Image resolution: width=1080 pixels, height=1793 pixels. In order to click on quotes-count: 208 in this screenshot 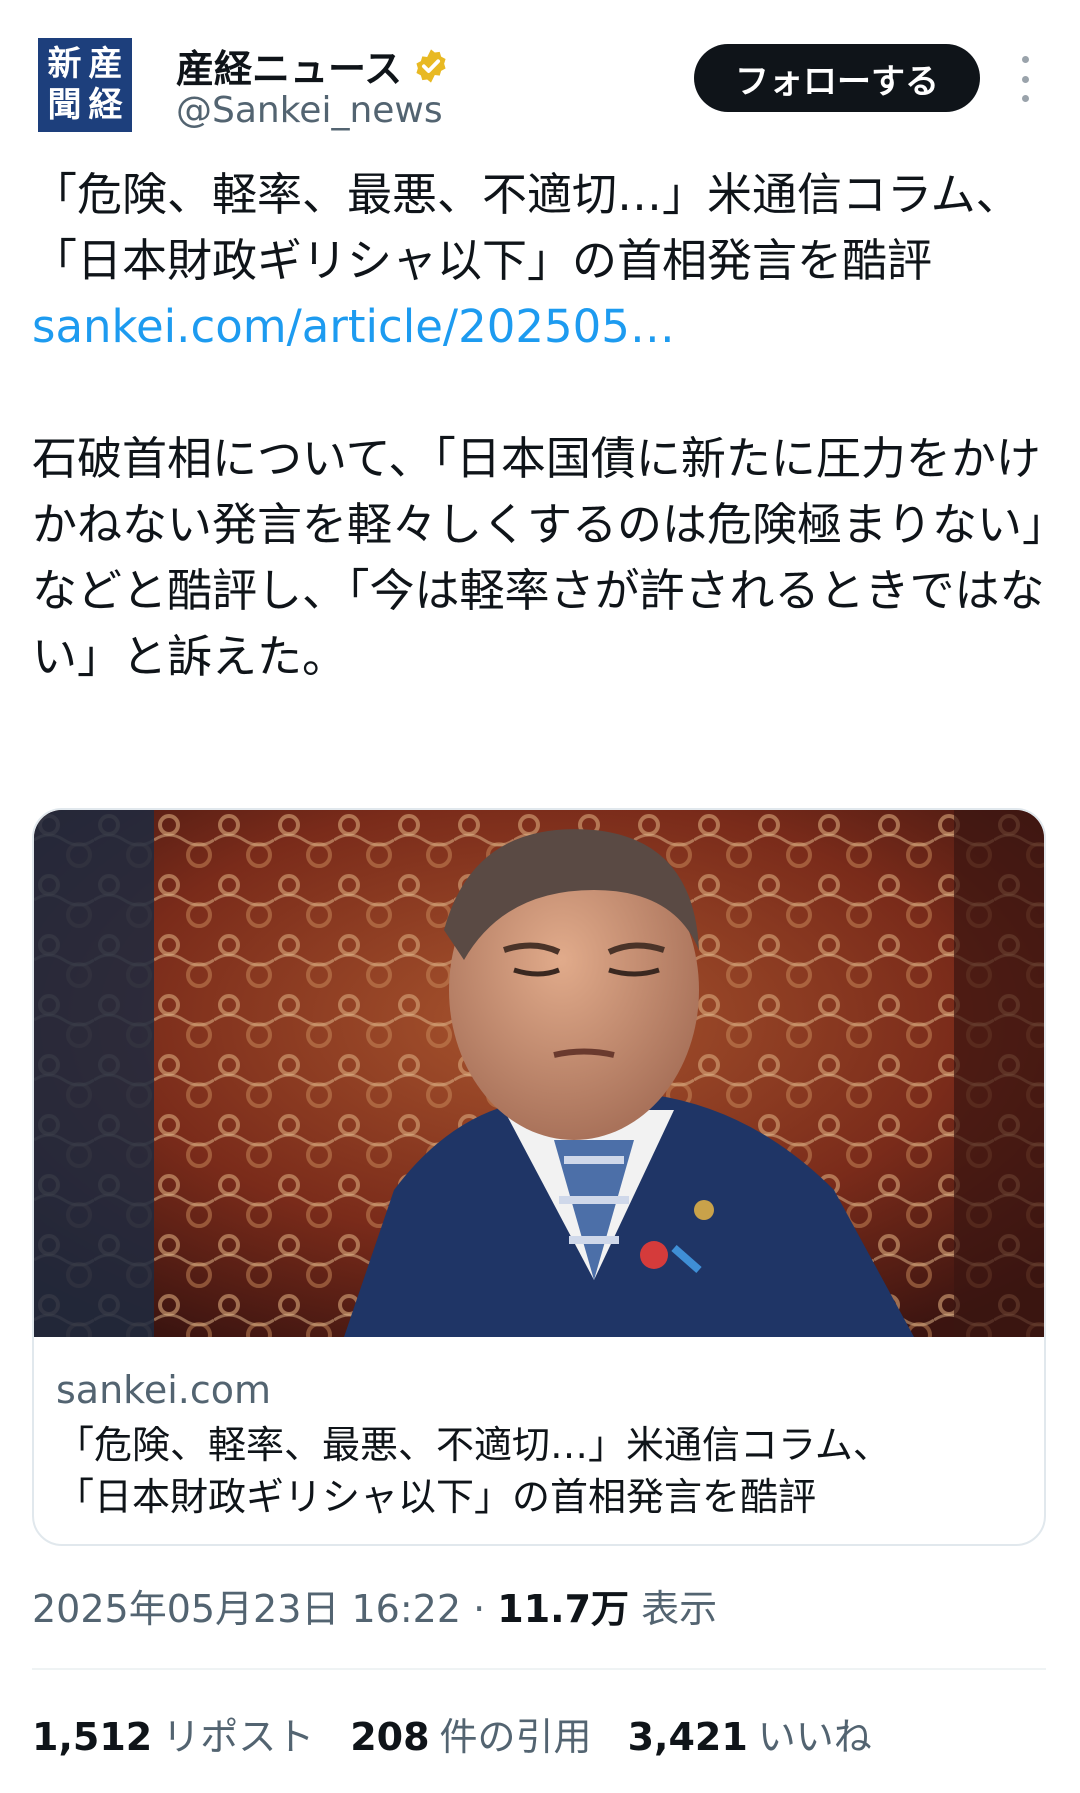, I will do `click(390, 1737)`.